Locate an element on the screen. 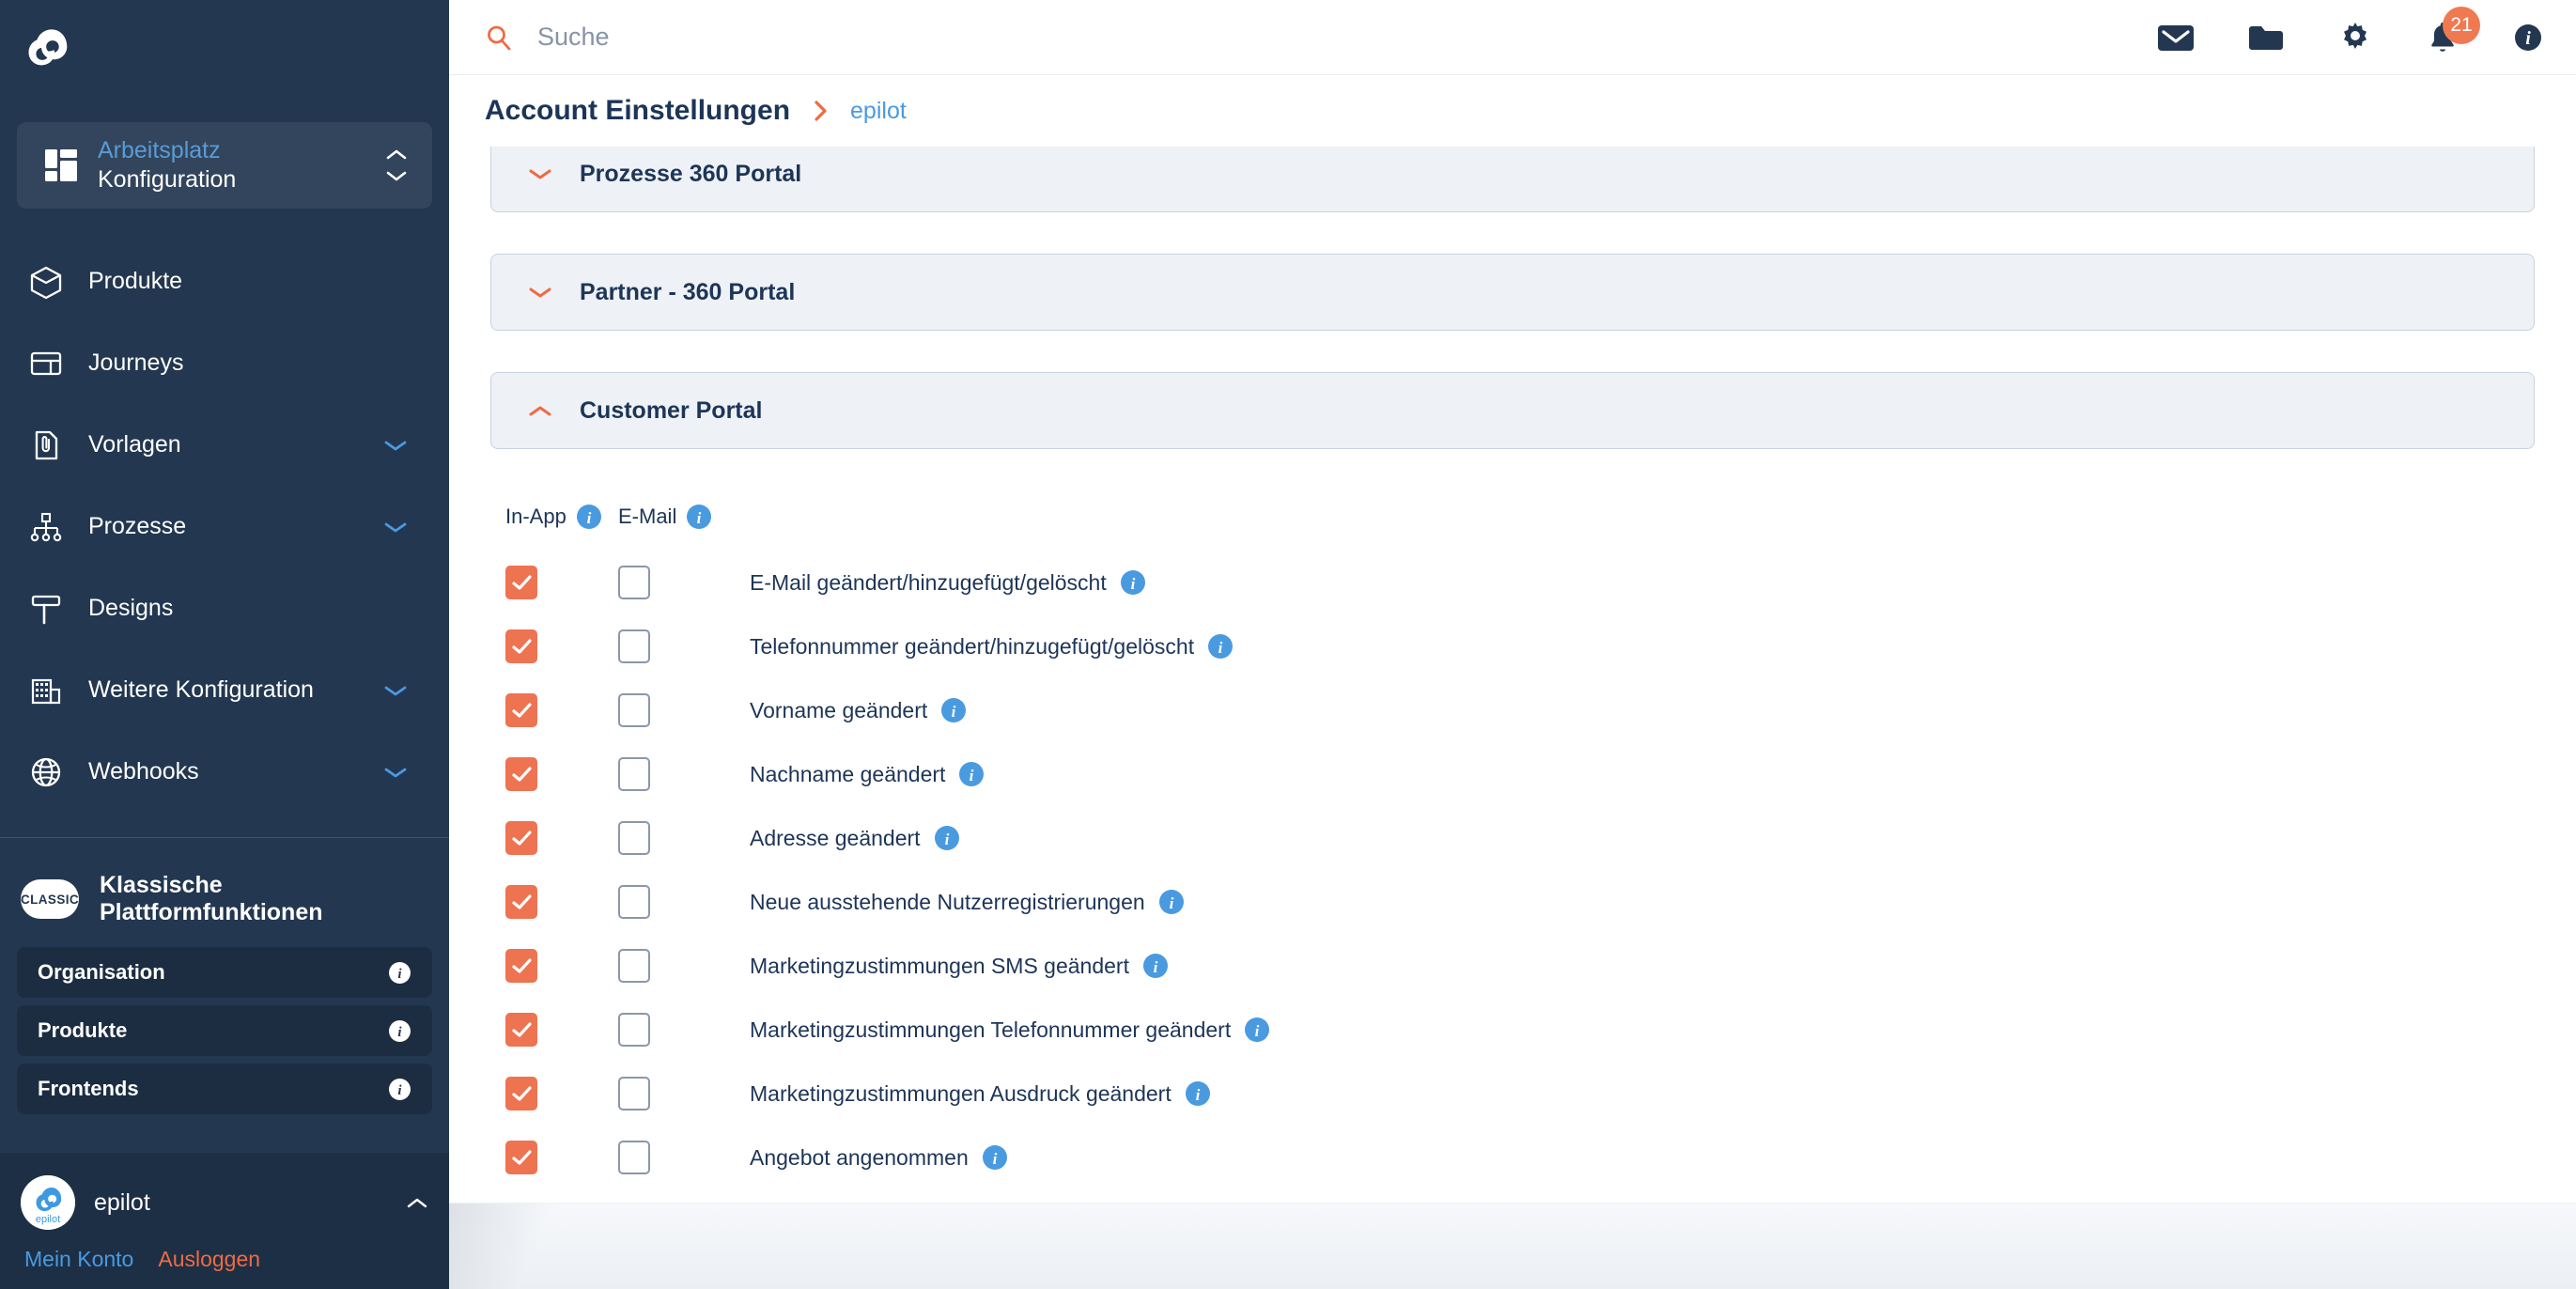 The height and width of the screenshot is (1289, 2576). section-title: Customer Portal is located at coordinates (671, 410).